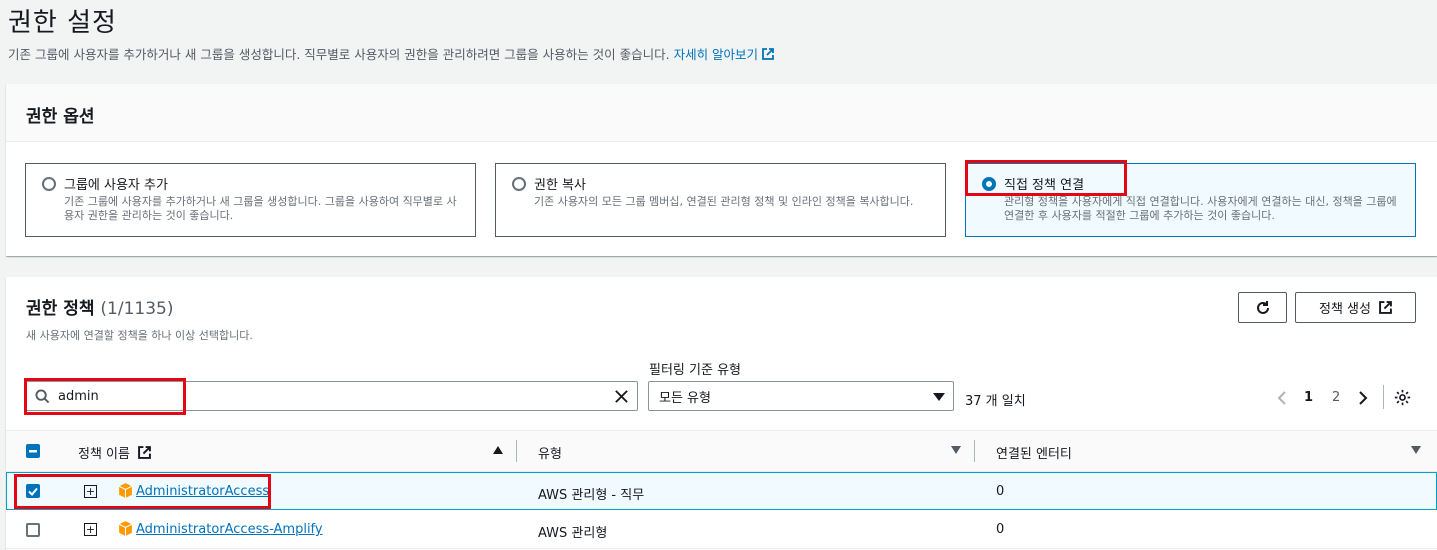 This screenshot has height=550, width=1437. What do you see at coordinates (519, 183) in the screenshot?
I see `radio-copy-permissions` at bounding box center [519, 183].